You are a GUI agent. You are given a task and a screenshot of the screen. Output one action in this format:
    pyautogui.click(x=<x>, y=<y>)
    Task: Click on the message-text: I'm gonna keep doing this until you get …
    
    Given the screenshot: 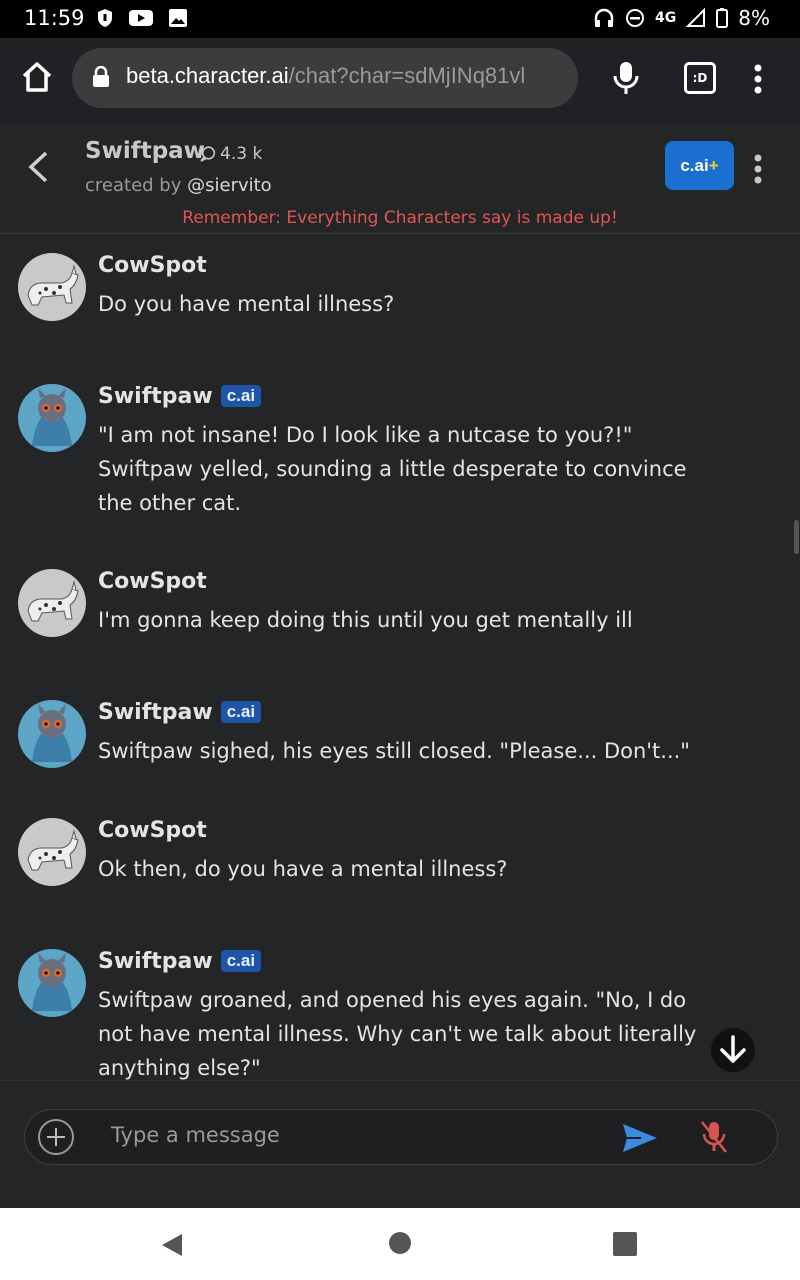 What is the action you would take?
    pyautogui.click(x=365, y=620)
    